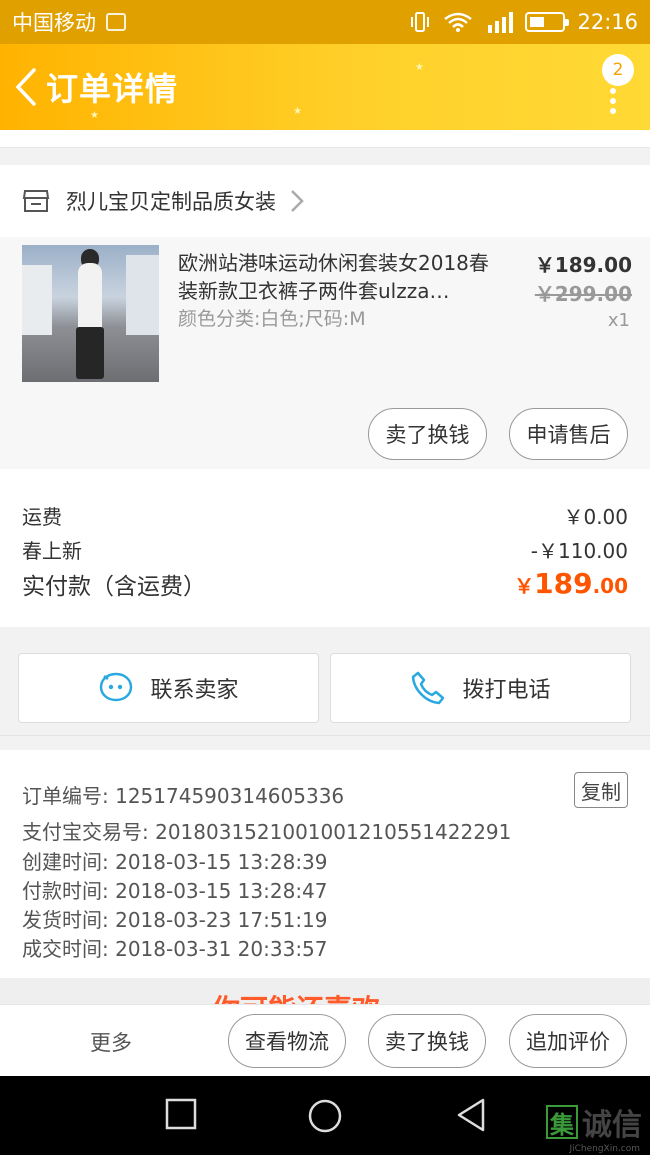 The width and height of the screenshot is (650, 1155). What do you see at coordinates (420, 22) in the screenshot?
I see `vibrate-icon` at bounding box center [420, 22].